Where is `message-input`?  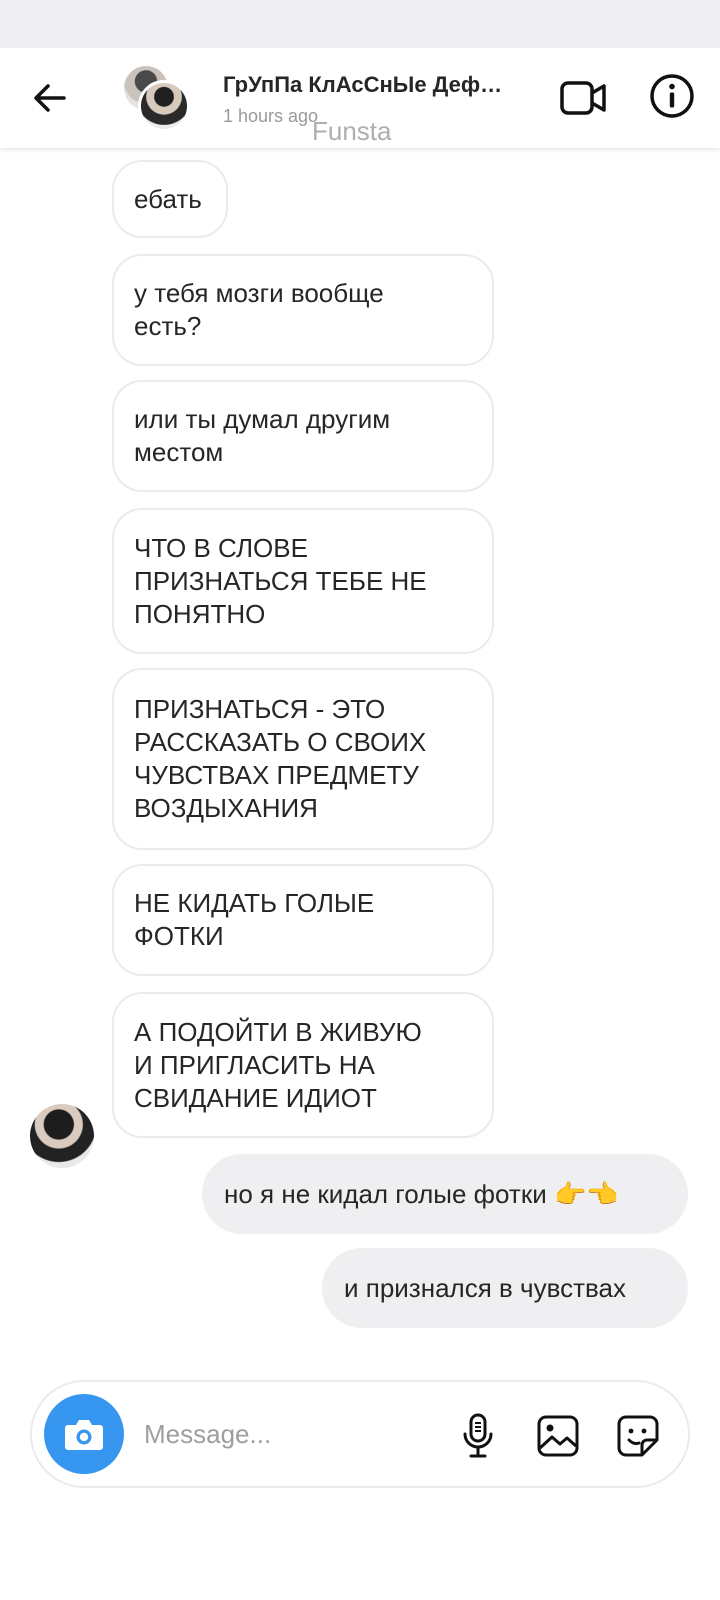
message-input is located at coordinates (289, 1434).